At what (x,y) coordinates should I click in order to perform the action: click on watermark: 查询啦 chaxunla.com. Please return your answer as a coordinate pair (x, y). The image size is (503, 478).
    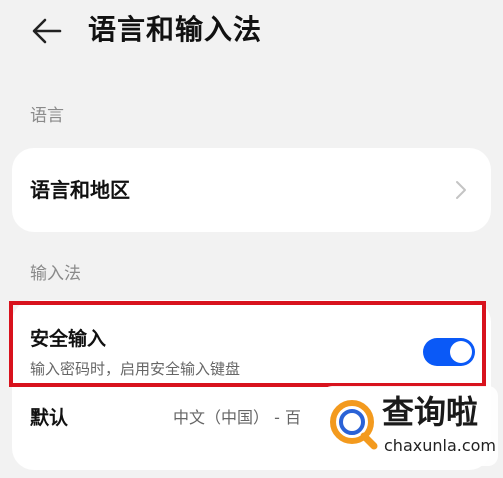
    Looking at the image, I should click on (410, 426).